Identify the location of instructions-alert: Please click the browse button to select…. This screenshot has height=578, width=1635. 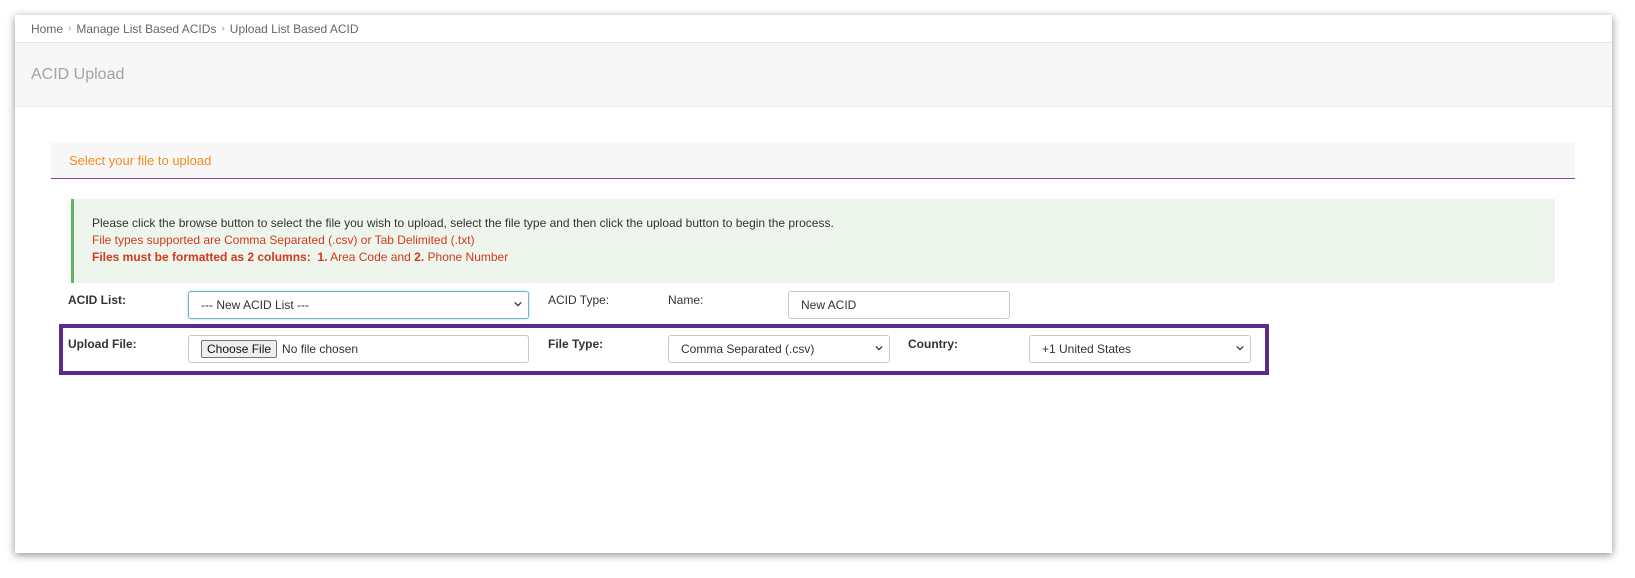
(813, 241).